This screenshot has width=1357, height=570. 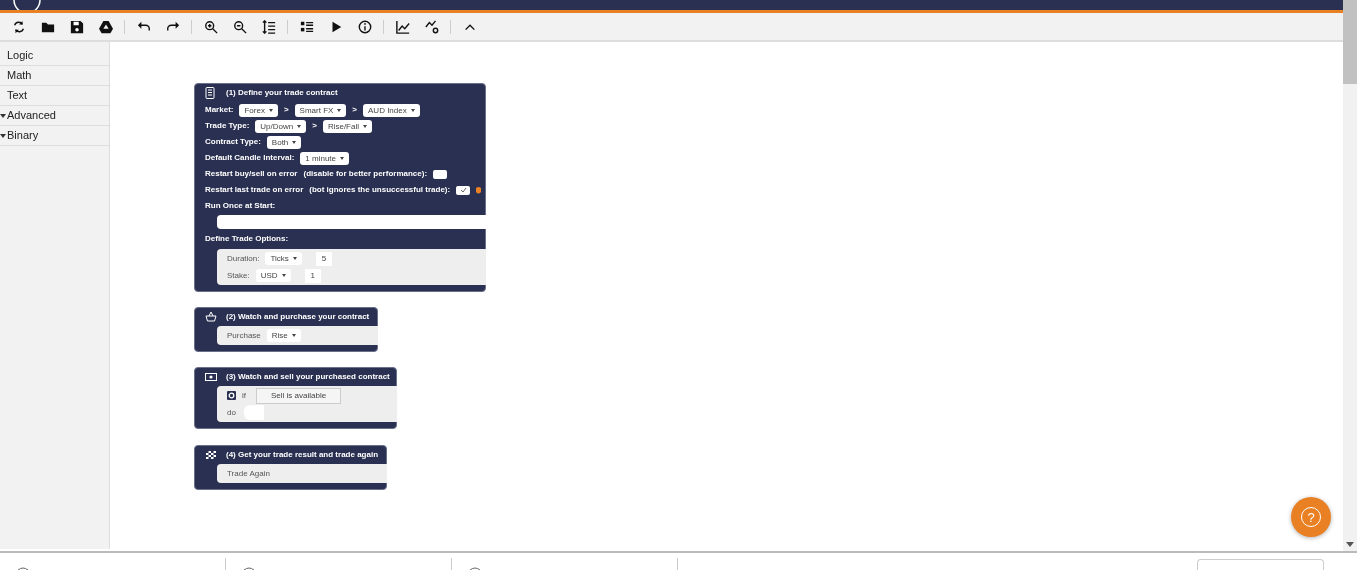 What do you see at coordinates (54, 76) in the screenshot?
I see `toolbox-category: Math` at bounding box center [54, 76].